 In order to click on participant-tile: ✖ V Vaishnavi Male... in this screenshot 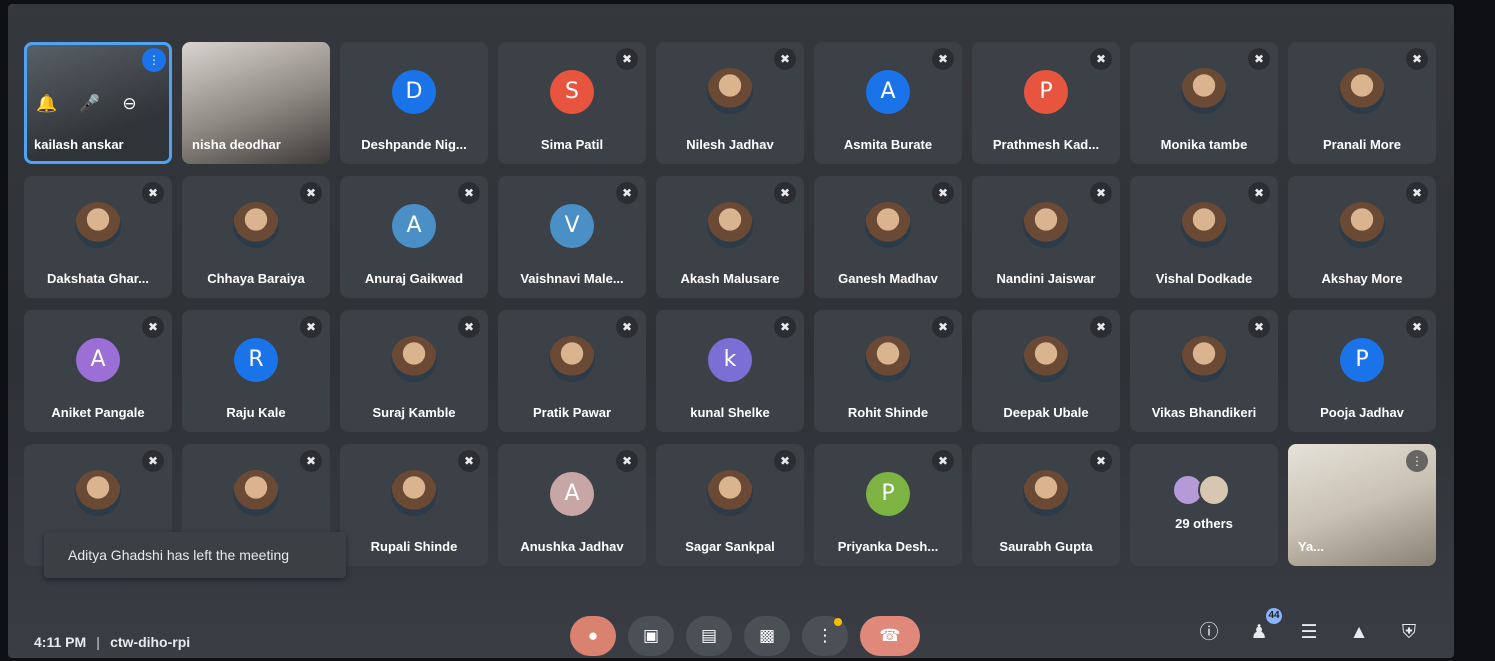, I will do `click(572, 237)`.